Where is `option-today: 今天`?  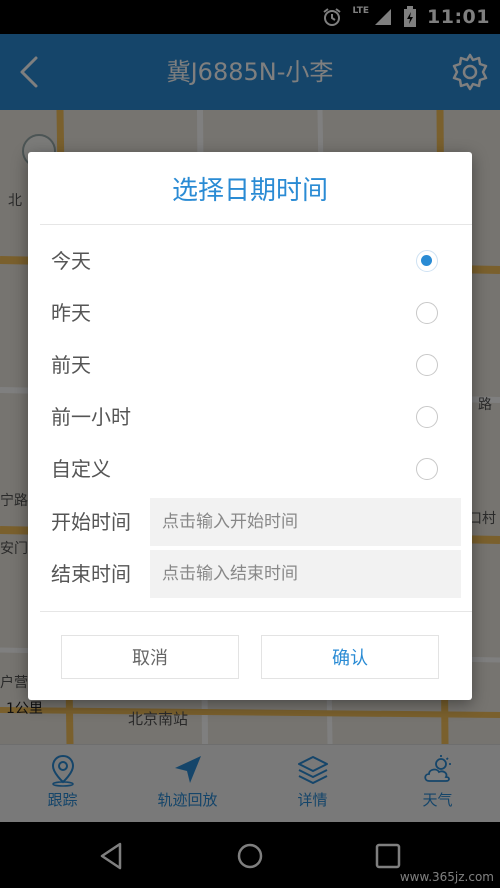
option-today: 今天 is located at coordinates (250, 261).